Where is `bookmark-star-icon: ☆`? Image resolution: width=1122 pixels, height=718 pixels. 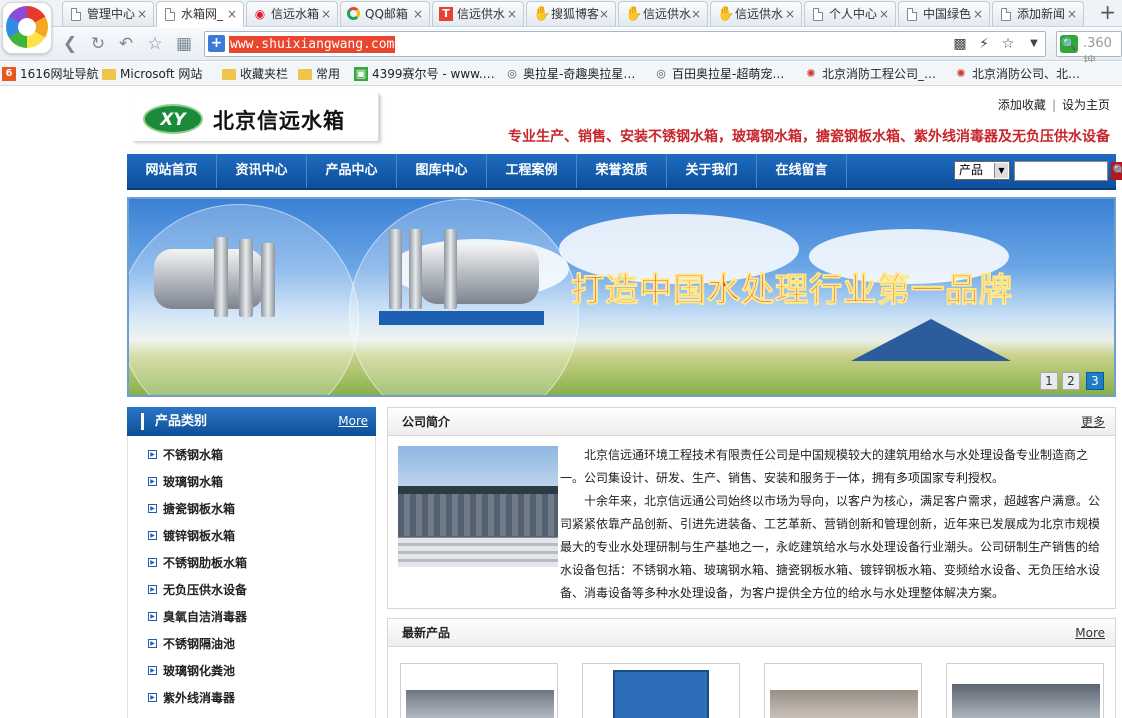
bookmark-star-icon: ☆ is located at coordinates (1008, 44).